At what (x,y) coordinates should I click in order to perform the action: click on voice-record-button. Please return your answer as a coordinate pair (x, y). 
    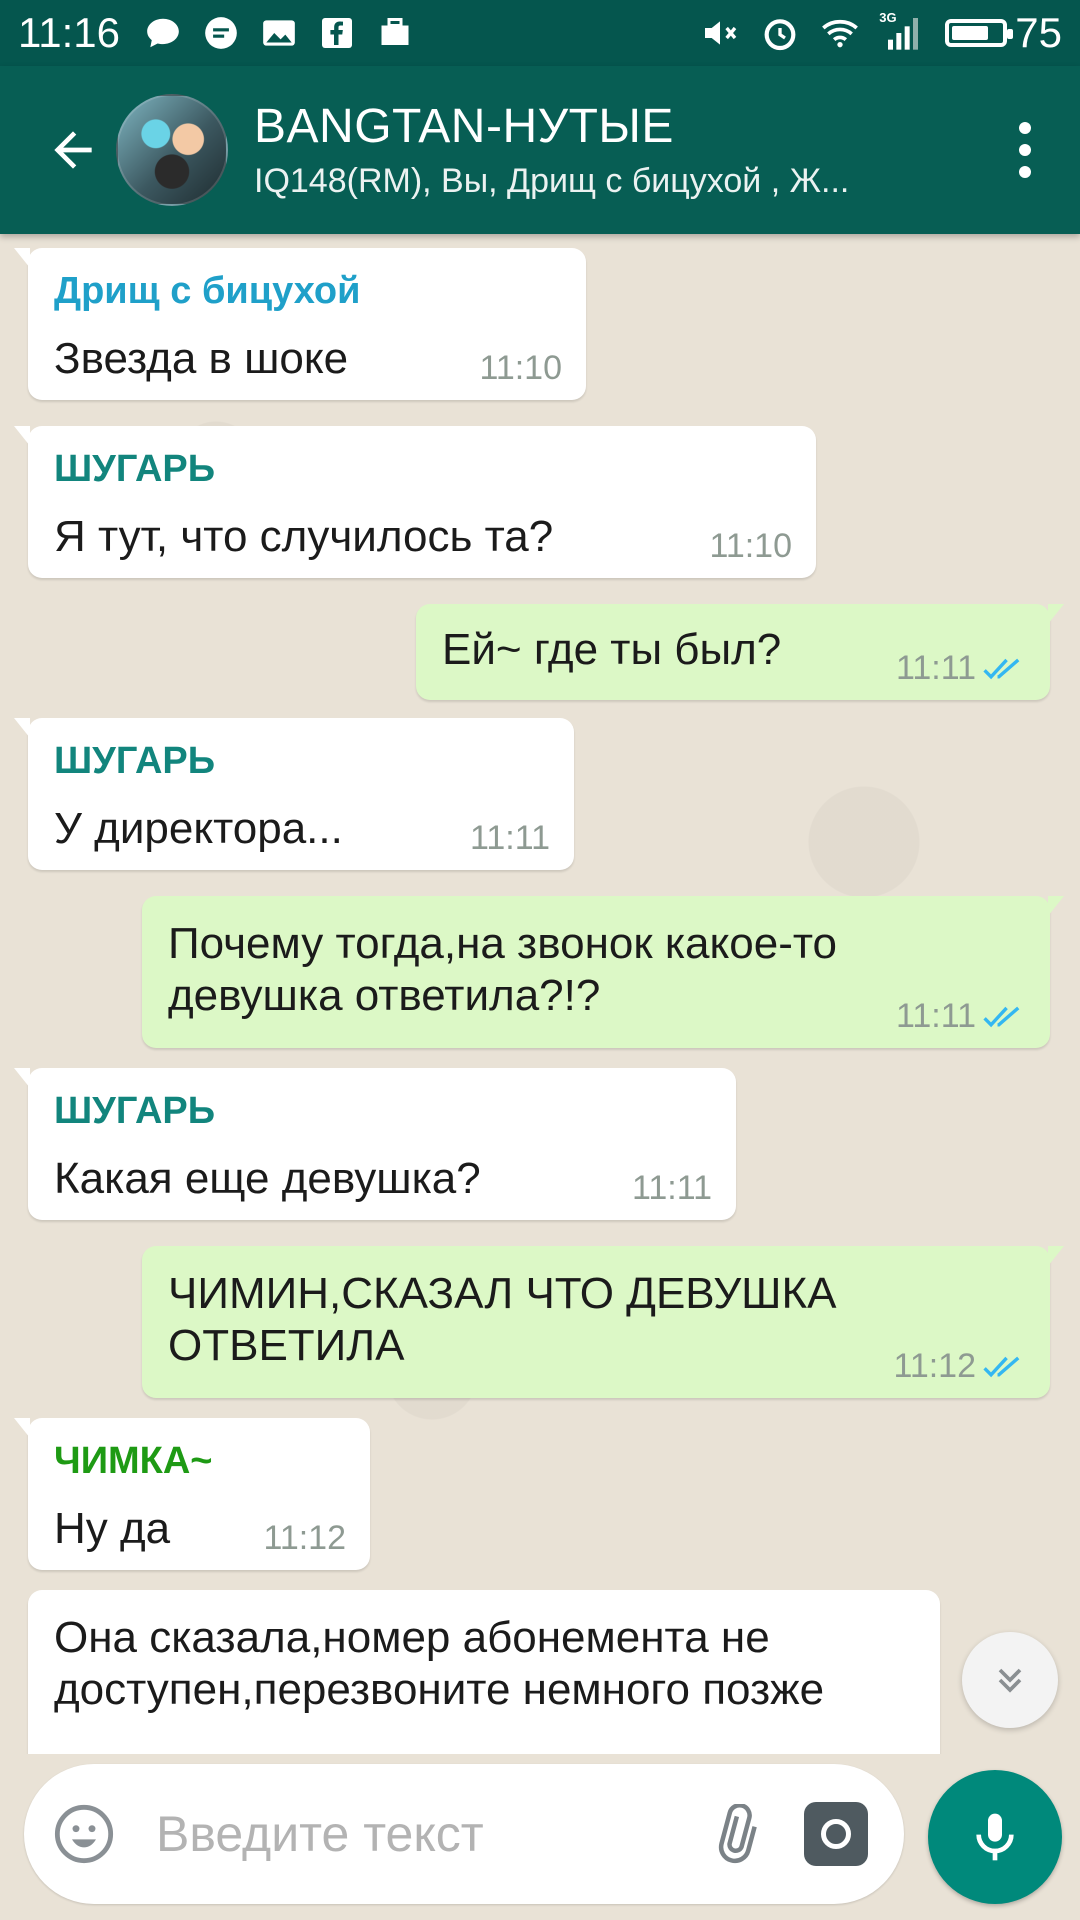
    Looking at the image, I should click on (995, 1837).